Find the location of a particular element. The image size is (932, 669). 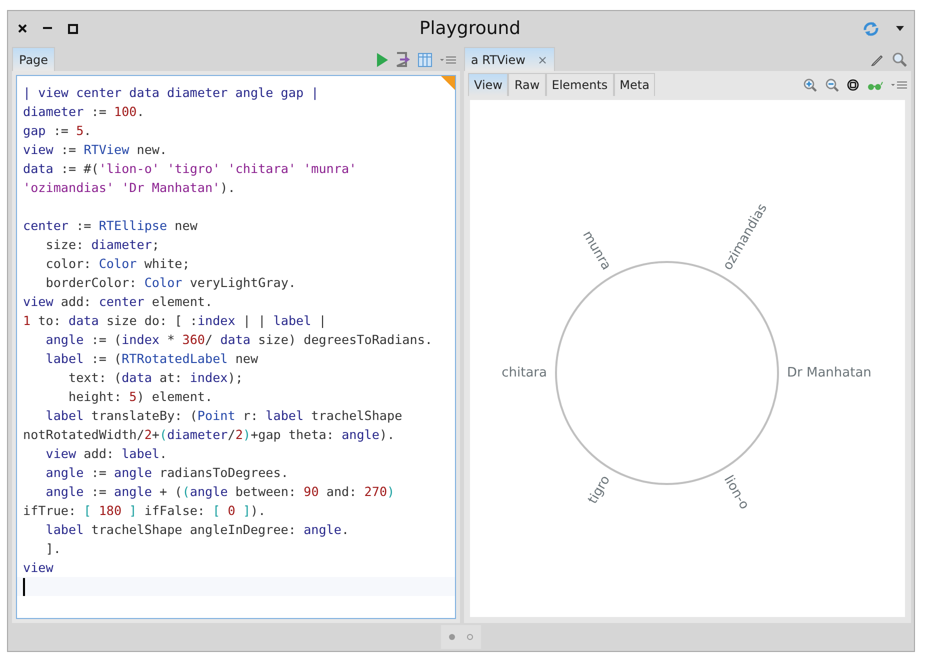

code-line: size: diameter; is located at coordinates (102, 245).